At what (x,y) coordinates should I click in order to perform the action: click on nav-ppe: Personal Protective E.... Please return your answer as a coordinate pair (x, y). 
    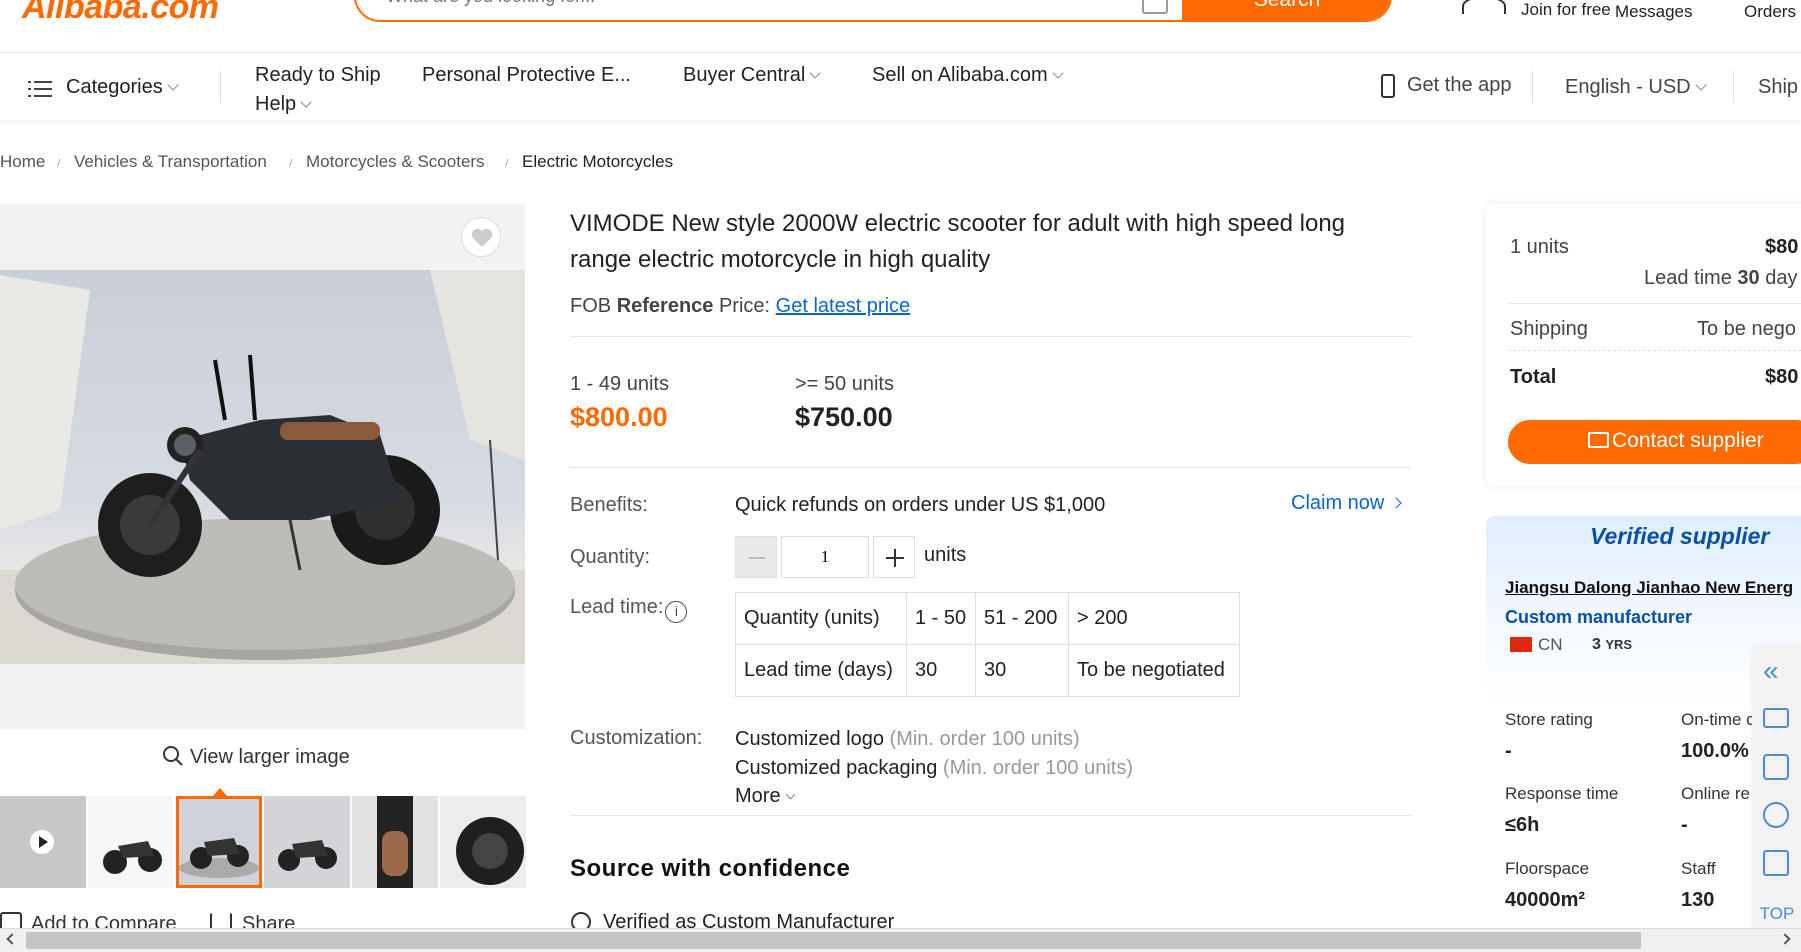
    Looking at the image, I should click on (526, 75).